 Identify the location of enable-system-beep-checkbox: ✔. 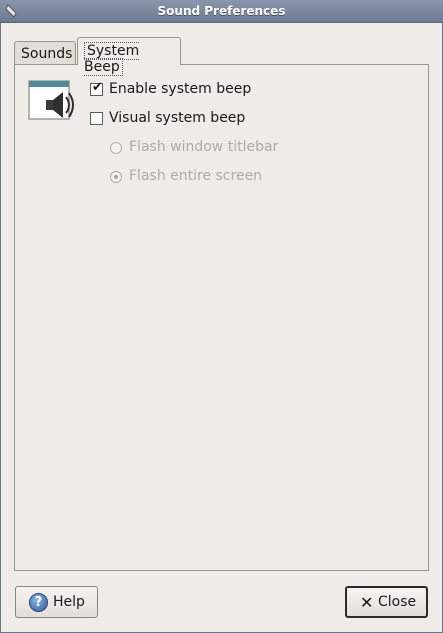
(96, 88).